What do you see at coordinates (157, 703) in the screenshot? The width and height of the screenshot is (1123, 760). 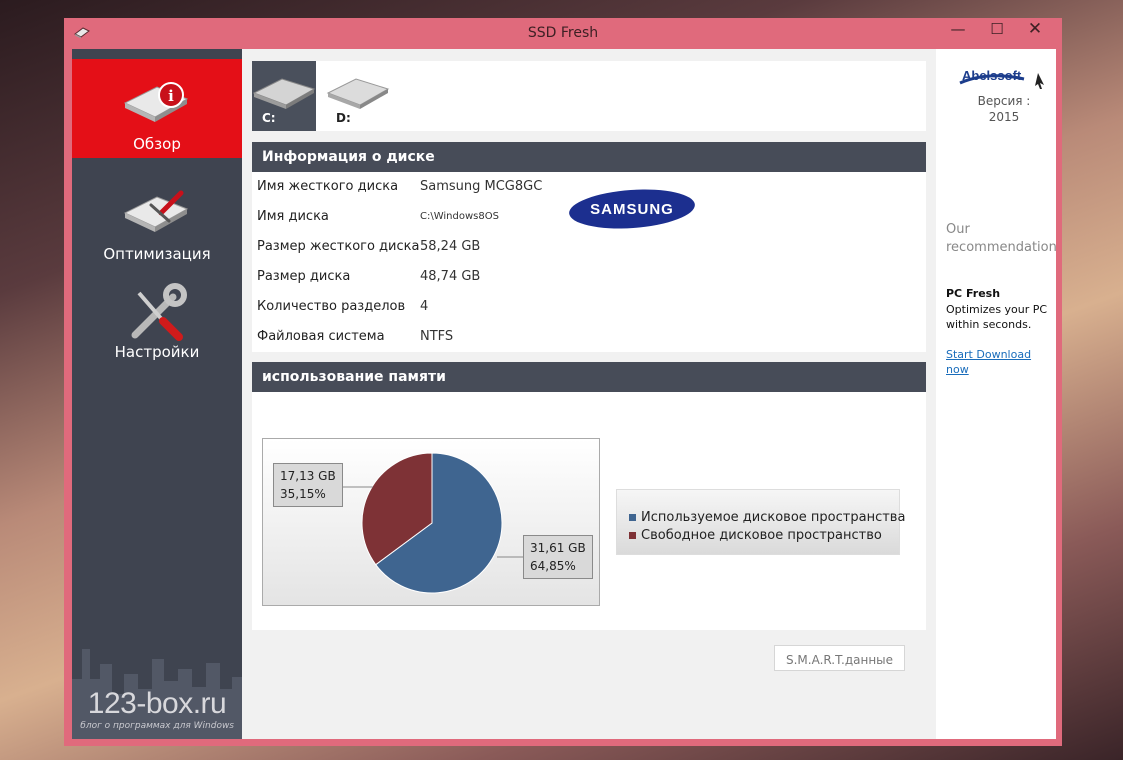 I see `watermark-text: 123-box.ru` at bounding box center [157, 703].